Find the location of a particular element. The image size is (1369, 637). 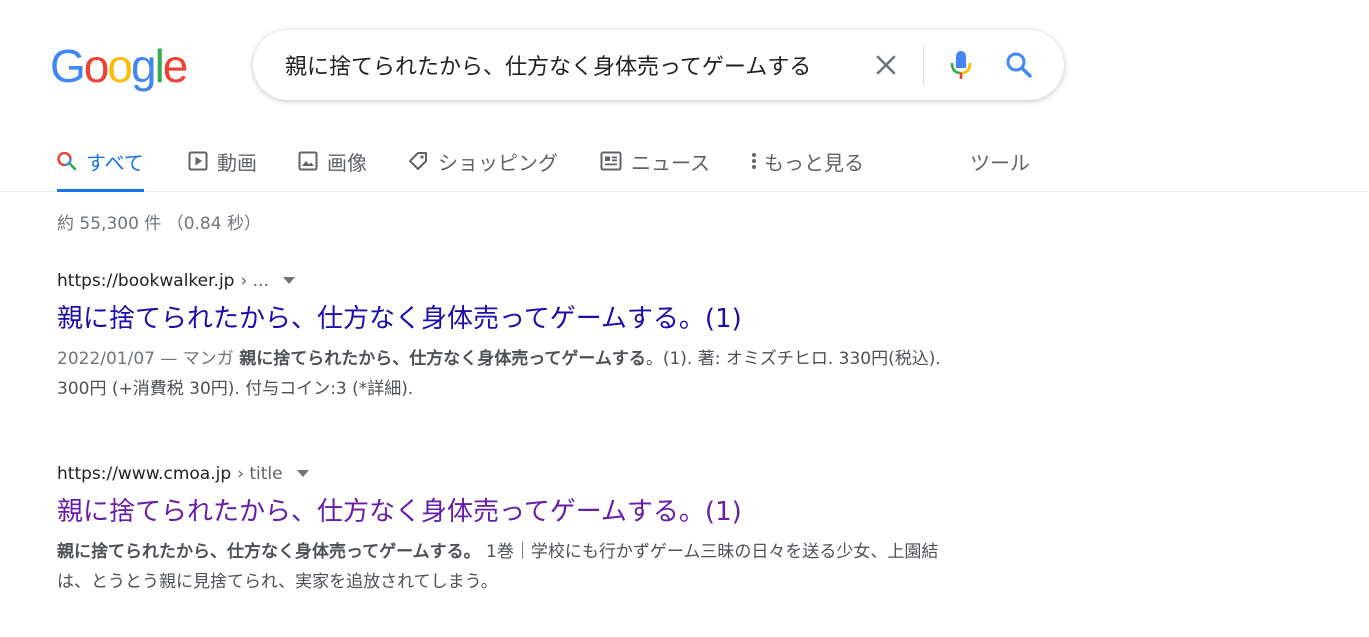

result-url-domain: https://www.cmoa.jp is located at coordinates (144, 474).